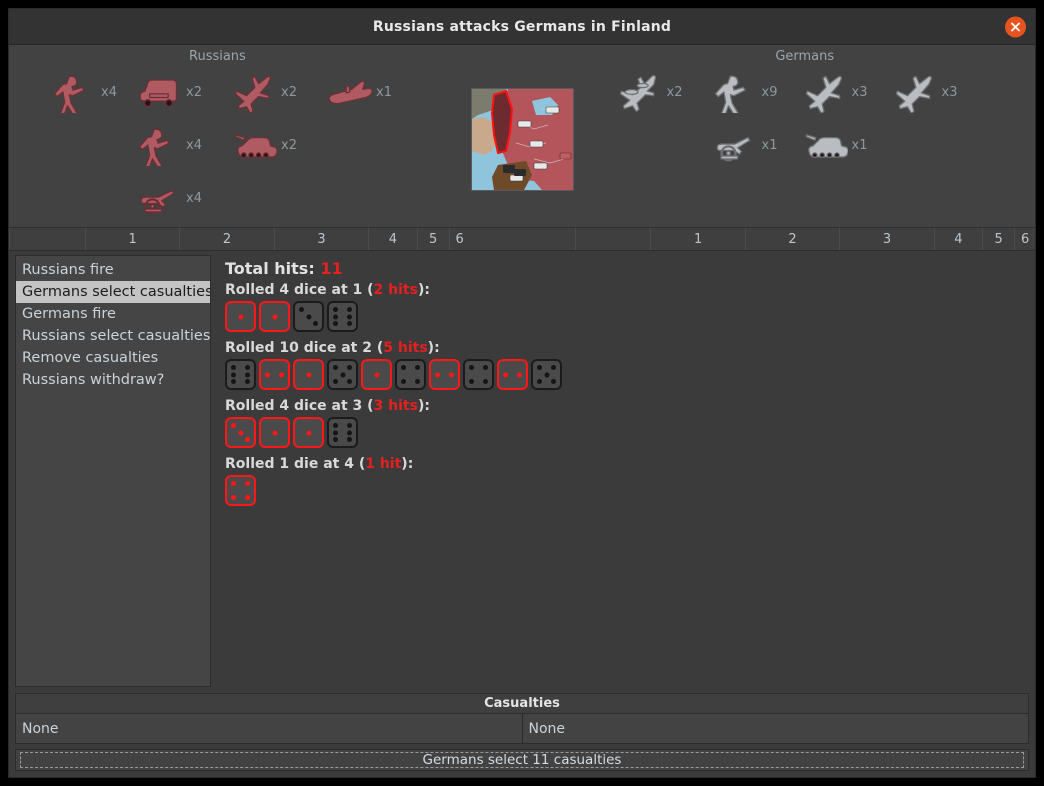  What do you see at coordinates (194, 145) in the screenshot?
I see `unit-count: x4` at bounding box center [194, 145].